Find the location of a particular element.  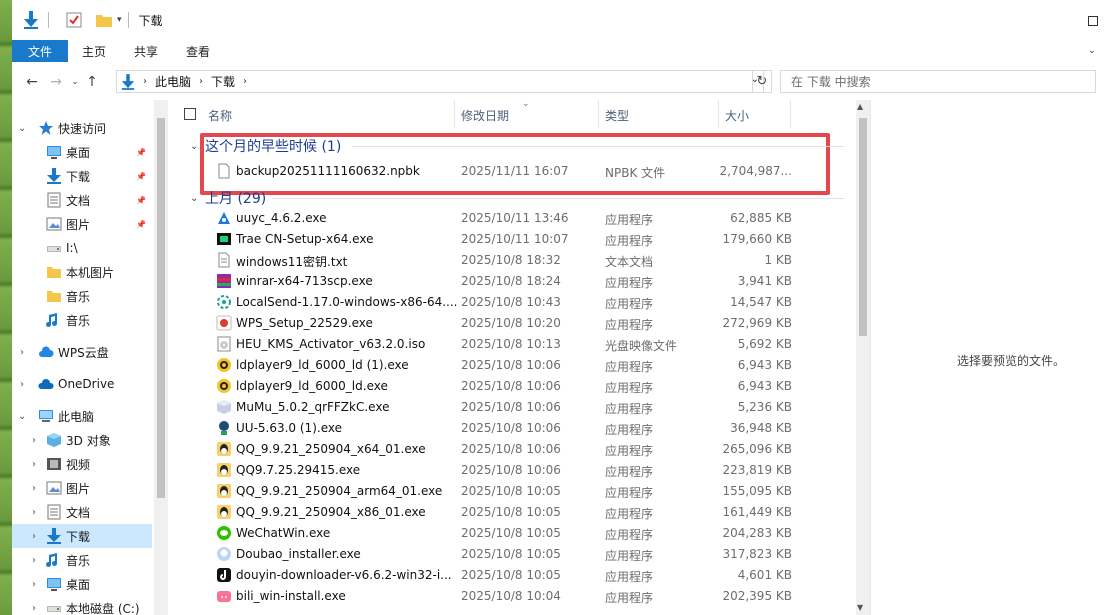

address-bar: › 此电脑 › 下载 › ⌄ is located at coordinates (440, 81).